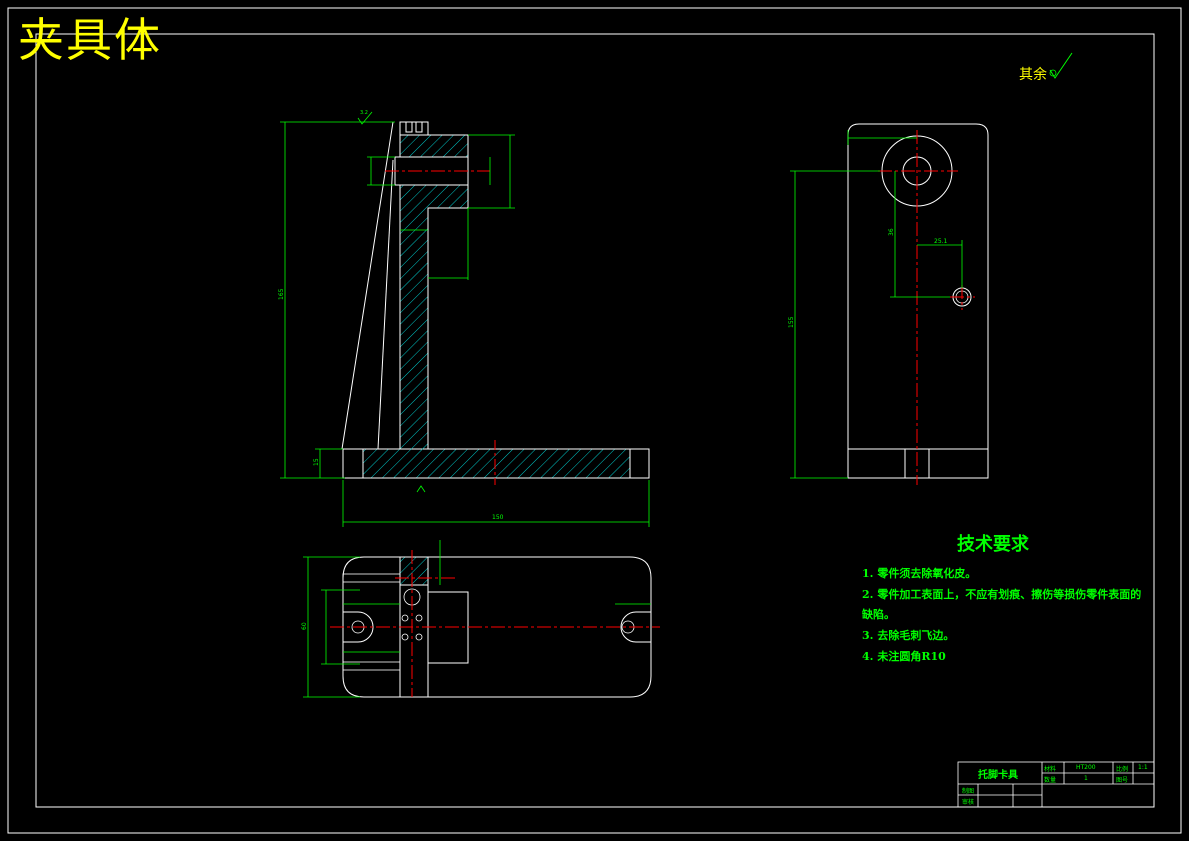 This screenshot has width=1189, height=841. Describe the element at coordinates (968, 791) in the screenshot. I see `designer-label: 制图` at that location.